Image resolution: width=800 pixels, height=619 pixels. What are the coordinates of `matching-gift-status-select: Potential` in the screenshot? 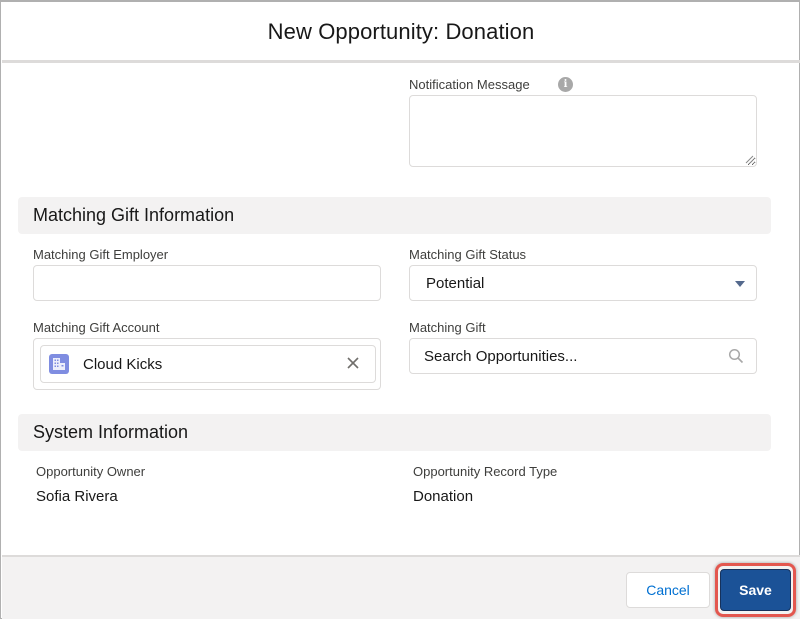 It's located at (583, 283).